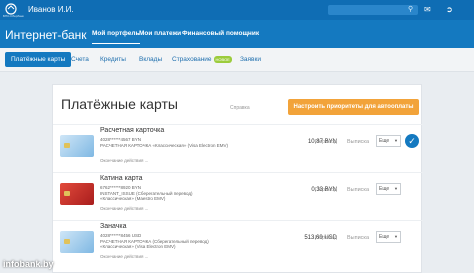  What do you see at coordinates (133, 198) in the screenshot?
I see `card-subtype: «Классическая» (Maestro EMV)` at bounding box center [133, 198].